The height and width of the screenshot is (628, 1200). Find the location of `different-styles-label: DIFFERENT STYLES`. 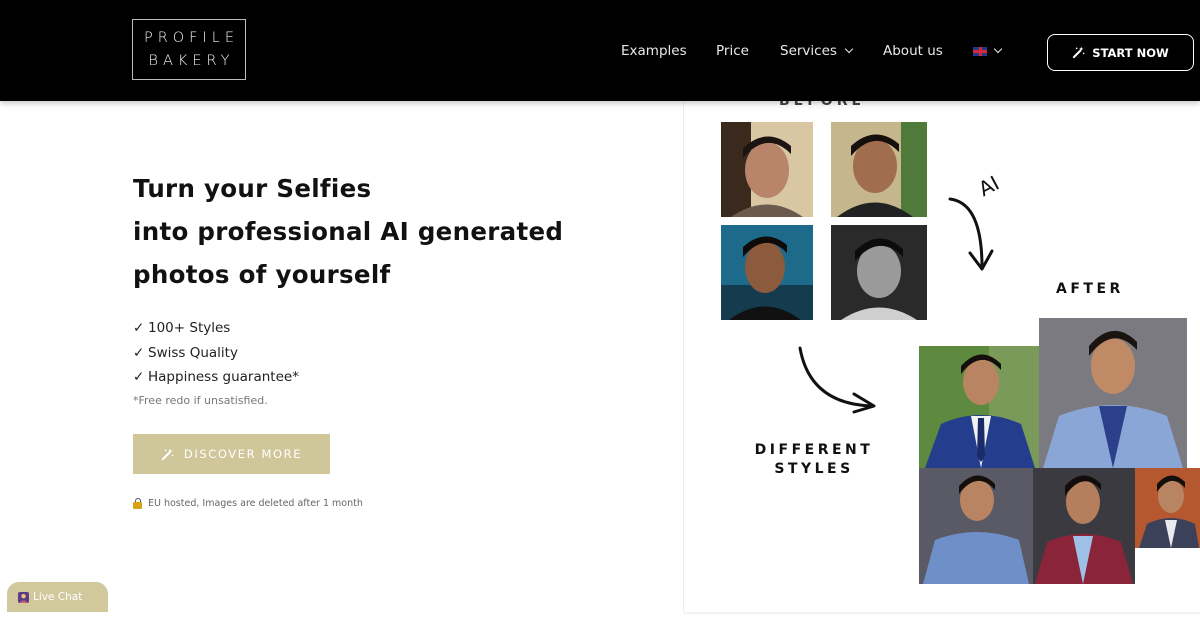

different-styles-label: DIFFERENT STYLES is located at coordinates (814, 460).